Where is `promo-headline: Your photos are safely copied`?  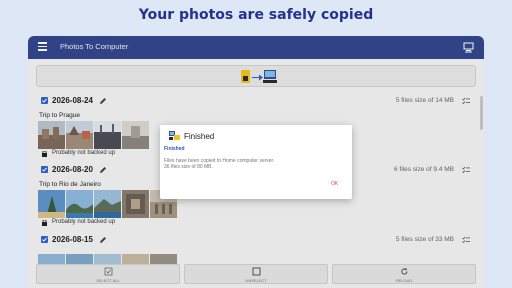
promo-headline: Your photos are safely copied is located at coordinates (256, 15).